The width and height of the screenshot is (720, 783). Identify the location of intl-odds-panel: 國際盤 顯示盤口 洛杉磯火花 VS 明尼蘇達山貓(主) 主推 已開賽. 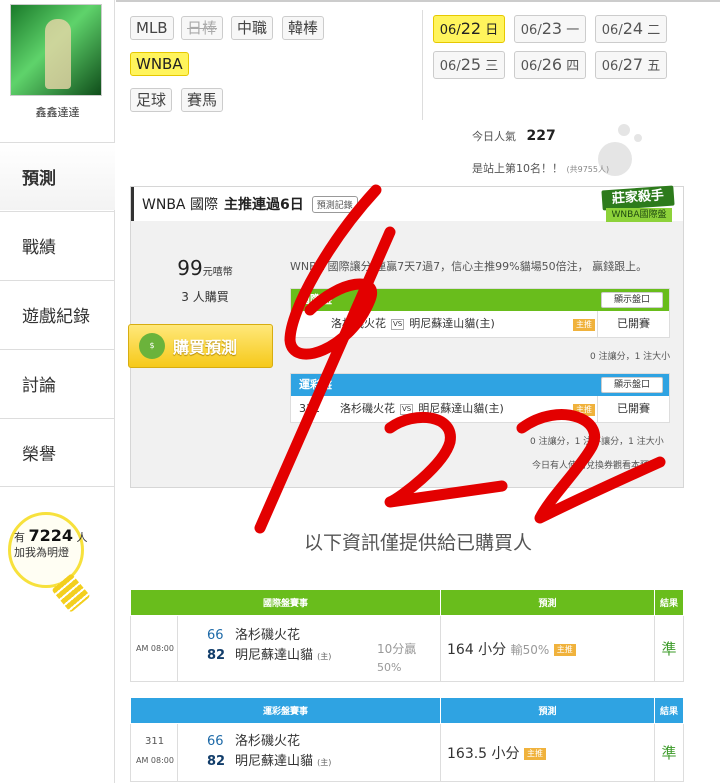
(480, 313).